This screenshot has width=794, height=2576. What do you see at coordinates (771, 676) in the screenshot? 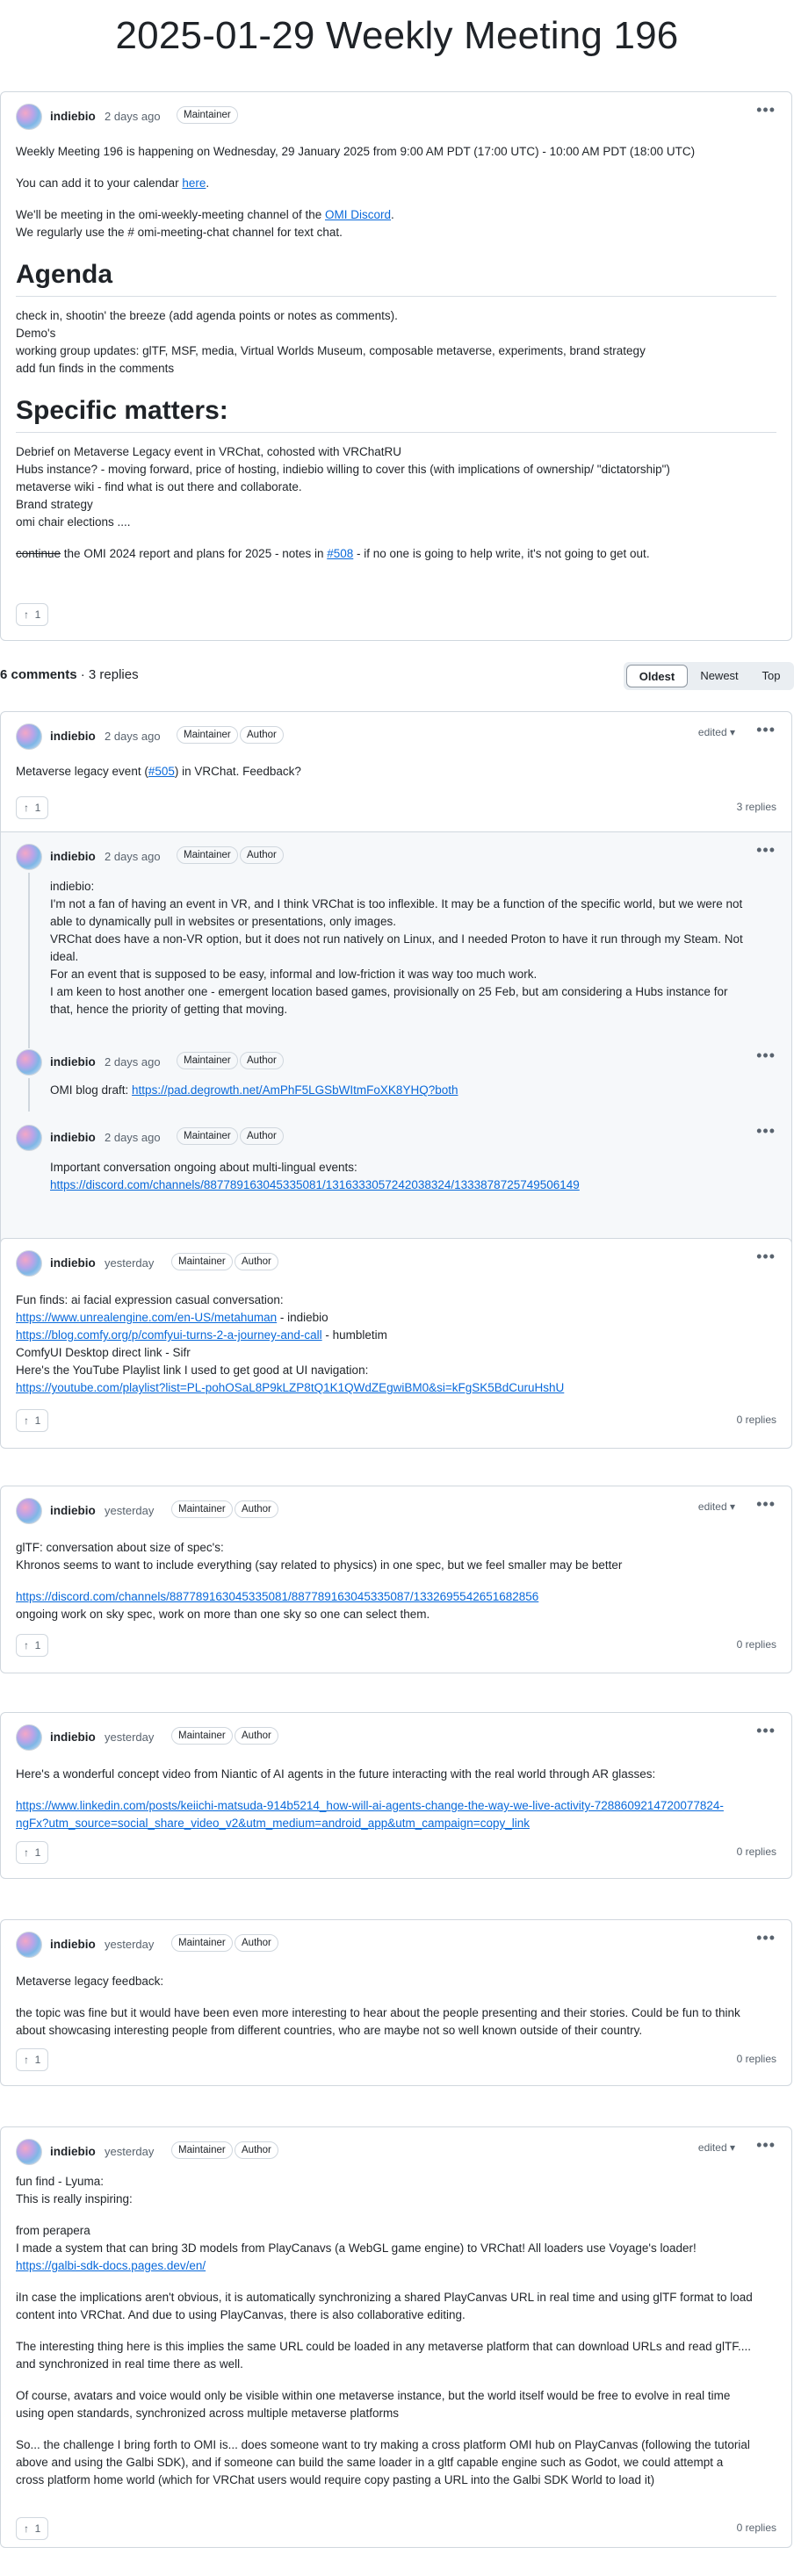
I see `sort-top-button: Top` at bounding box center [771, 676].